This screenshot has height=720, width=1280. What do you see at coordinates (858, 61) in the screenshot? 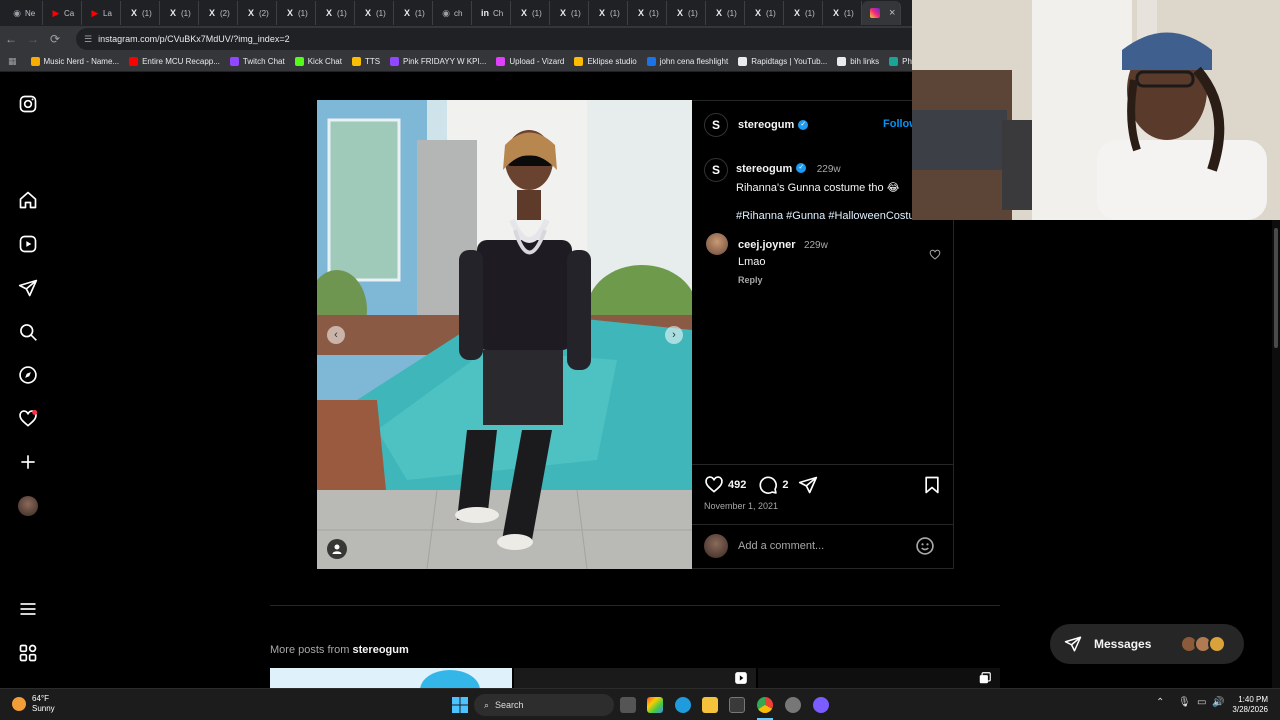
I see `bookmark-item: bih links` at bounding box center [858, 61].